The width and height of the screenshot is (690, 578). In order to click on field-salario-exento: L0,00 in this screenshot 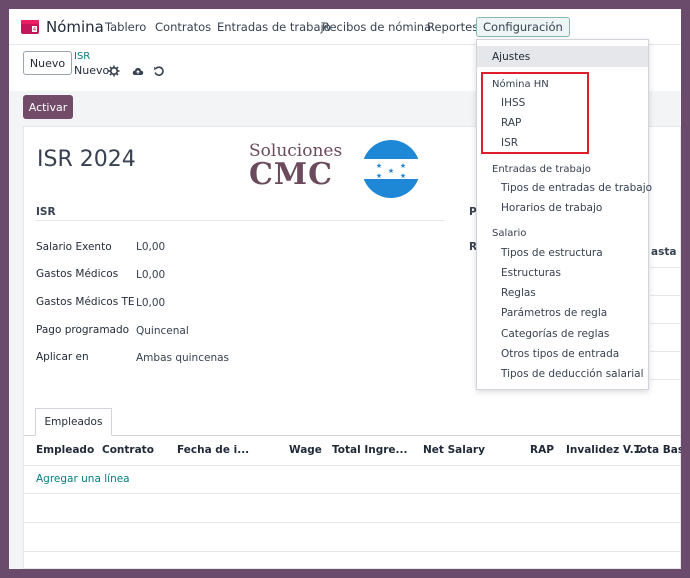, I will do `click(150, 247)`.